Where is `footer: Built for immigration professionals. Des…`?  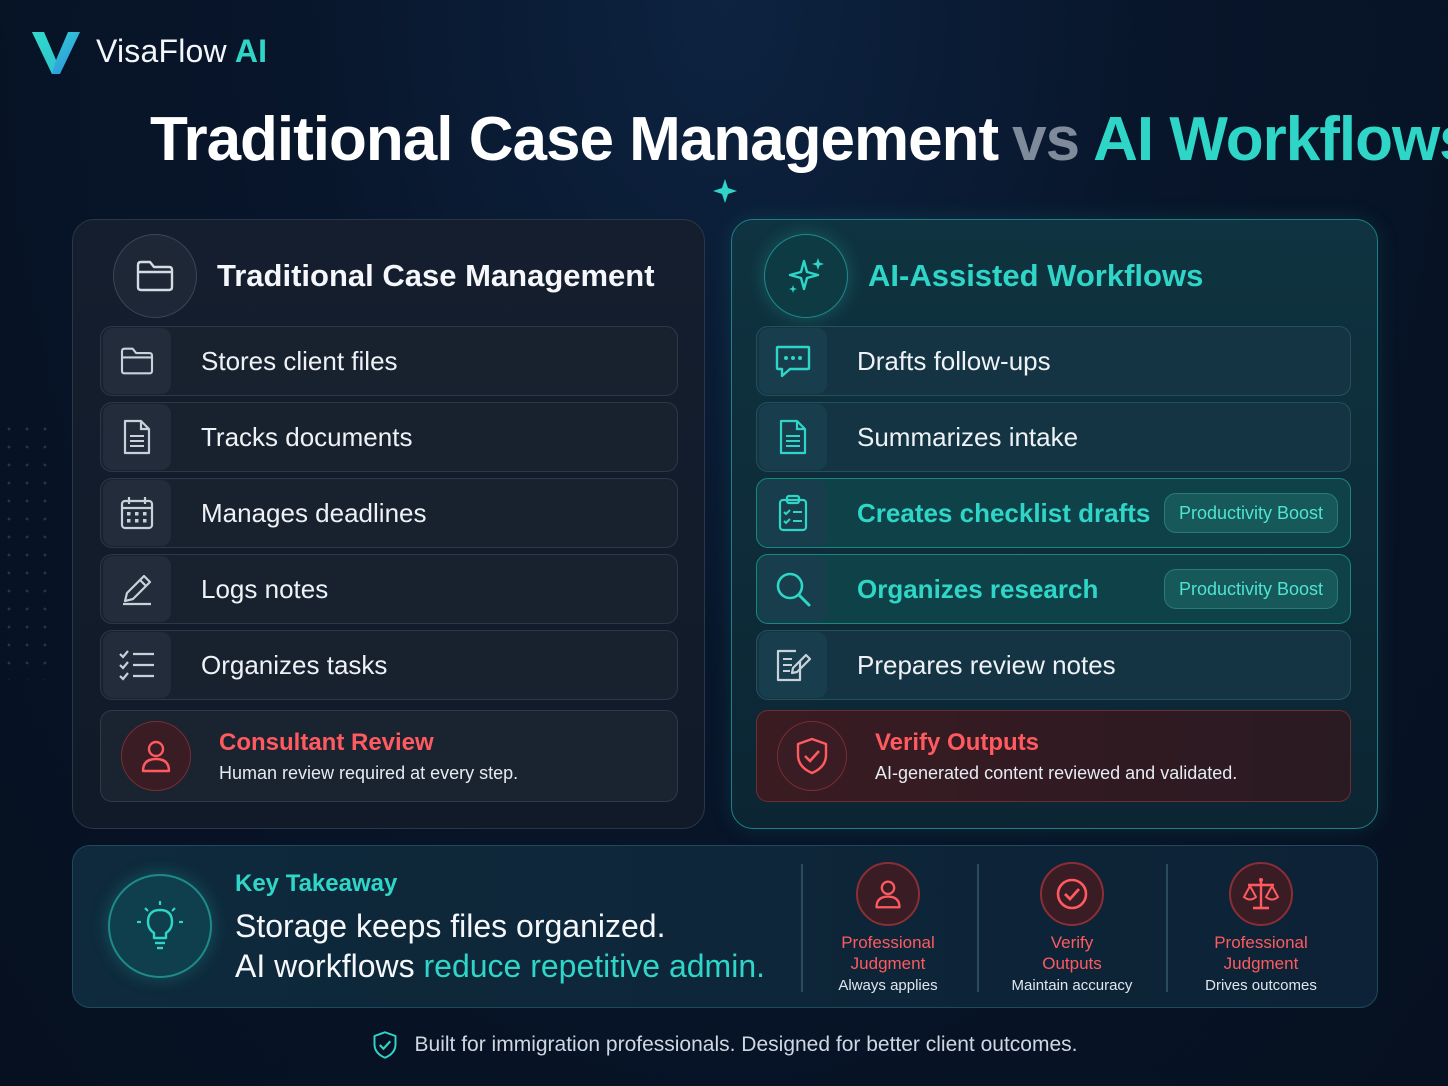
footer: Built for immigration professionals. Des… is located at coordinates (724, 1045).